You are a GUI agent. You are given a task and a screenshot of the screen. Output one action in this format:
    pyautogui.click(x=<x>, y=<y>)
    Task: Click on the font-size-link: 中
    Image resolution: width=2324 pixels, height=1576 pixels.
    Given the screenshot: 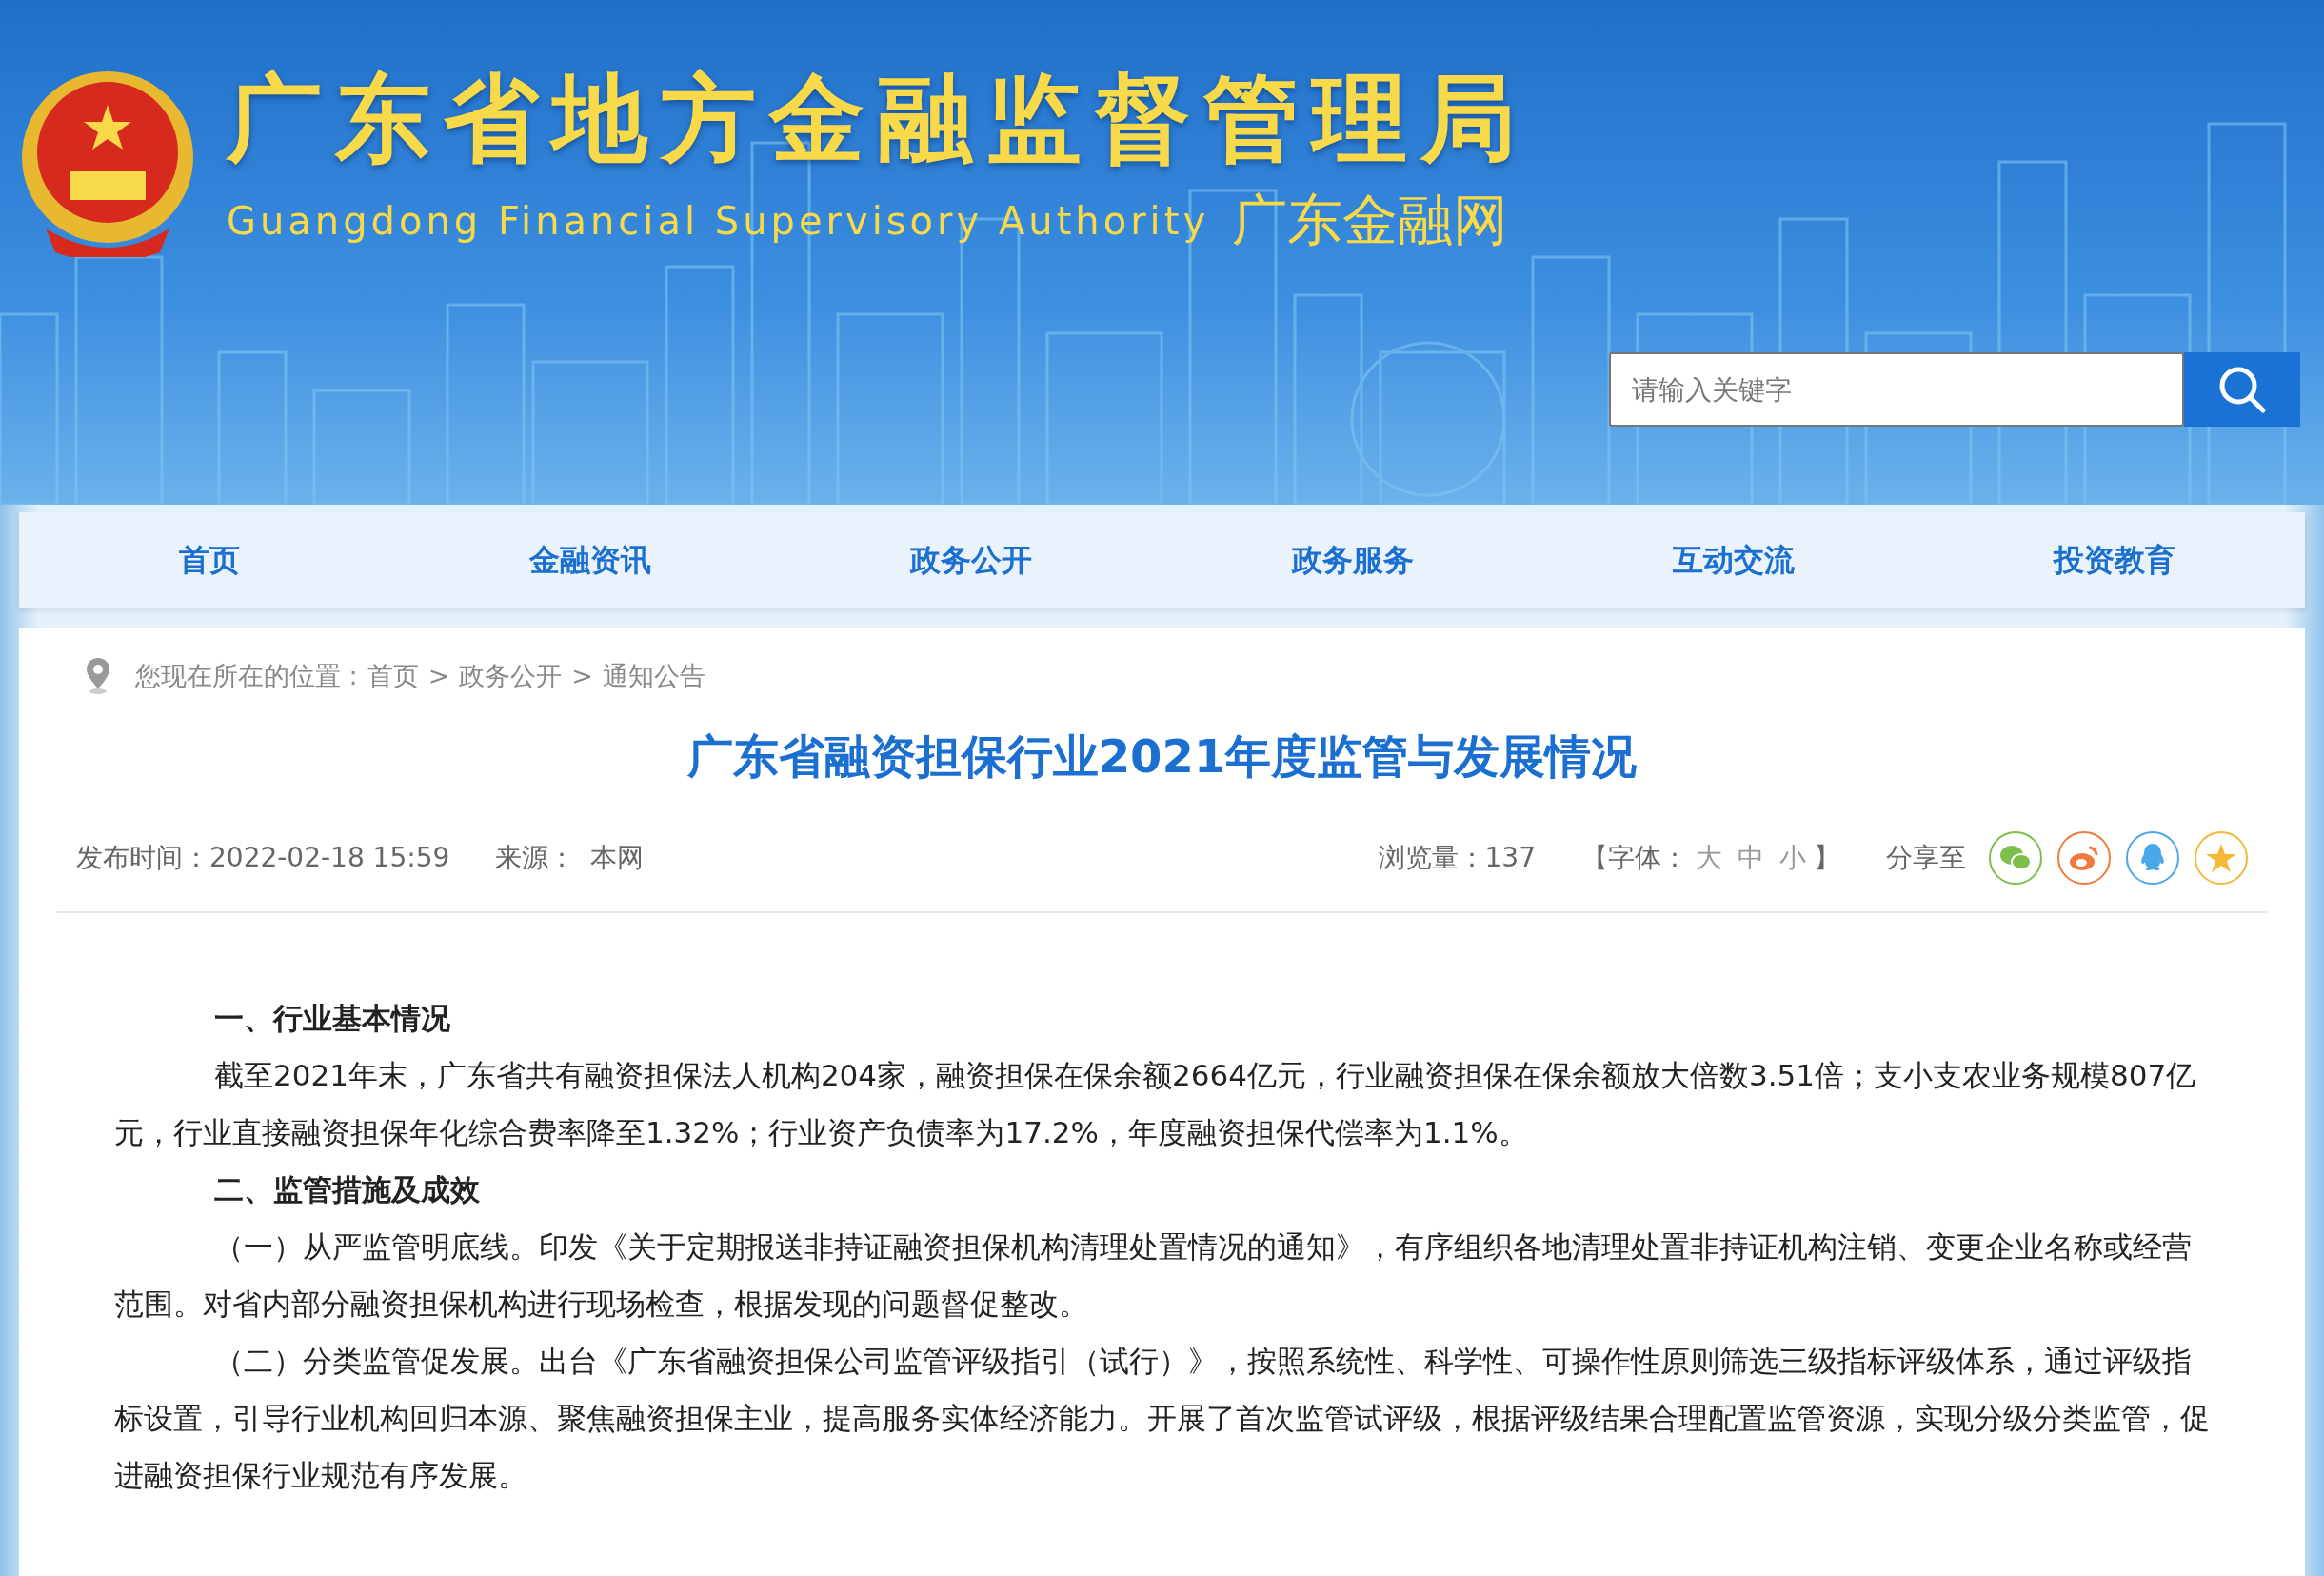 What is the action you would take?
    pyautogui.click(x=1751, y=858)
    